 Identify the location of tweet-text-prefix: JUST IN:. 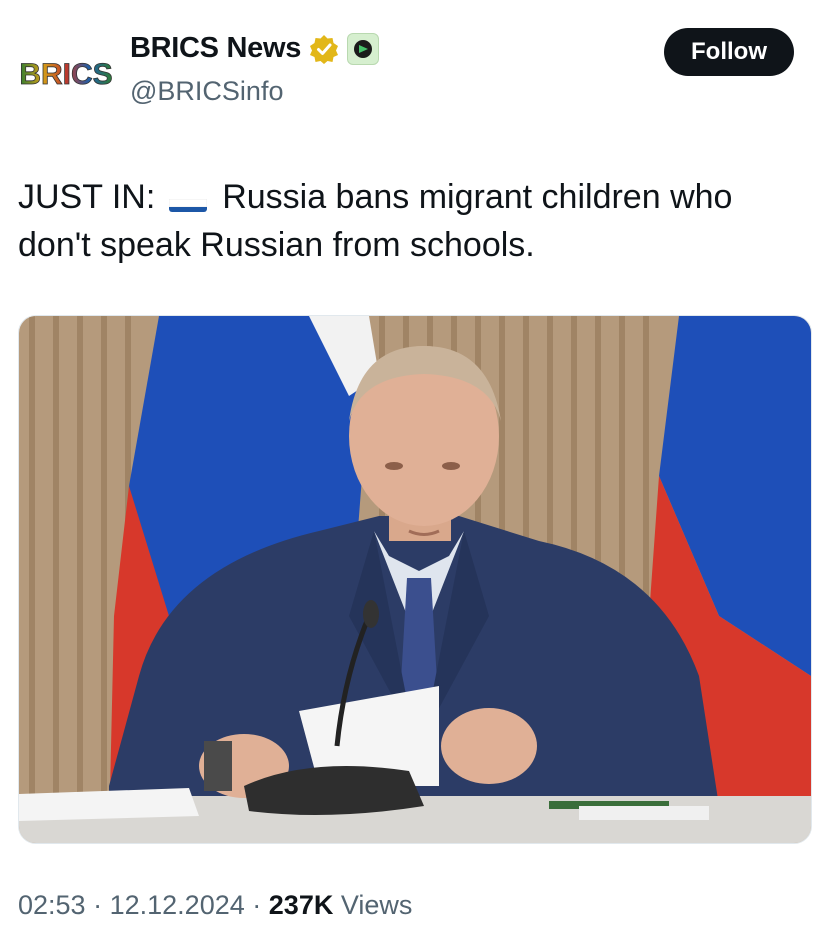
(87, 197).